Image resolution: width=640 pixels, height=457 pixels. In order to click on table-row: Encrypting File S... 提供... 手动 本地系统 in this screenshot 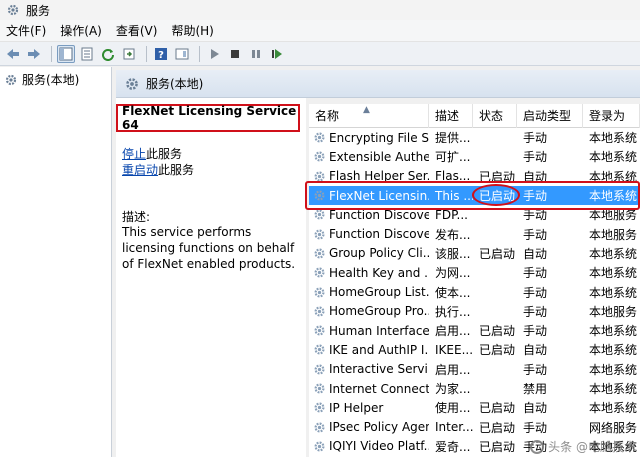, I will do `click(474, 137)`.